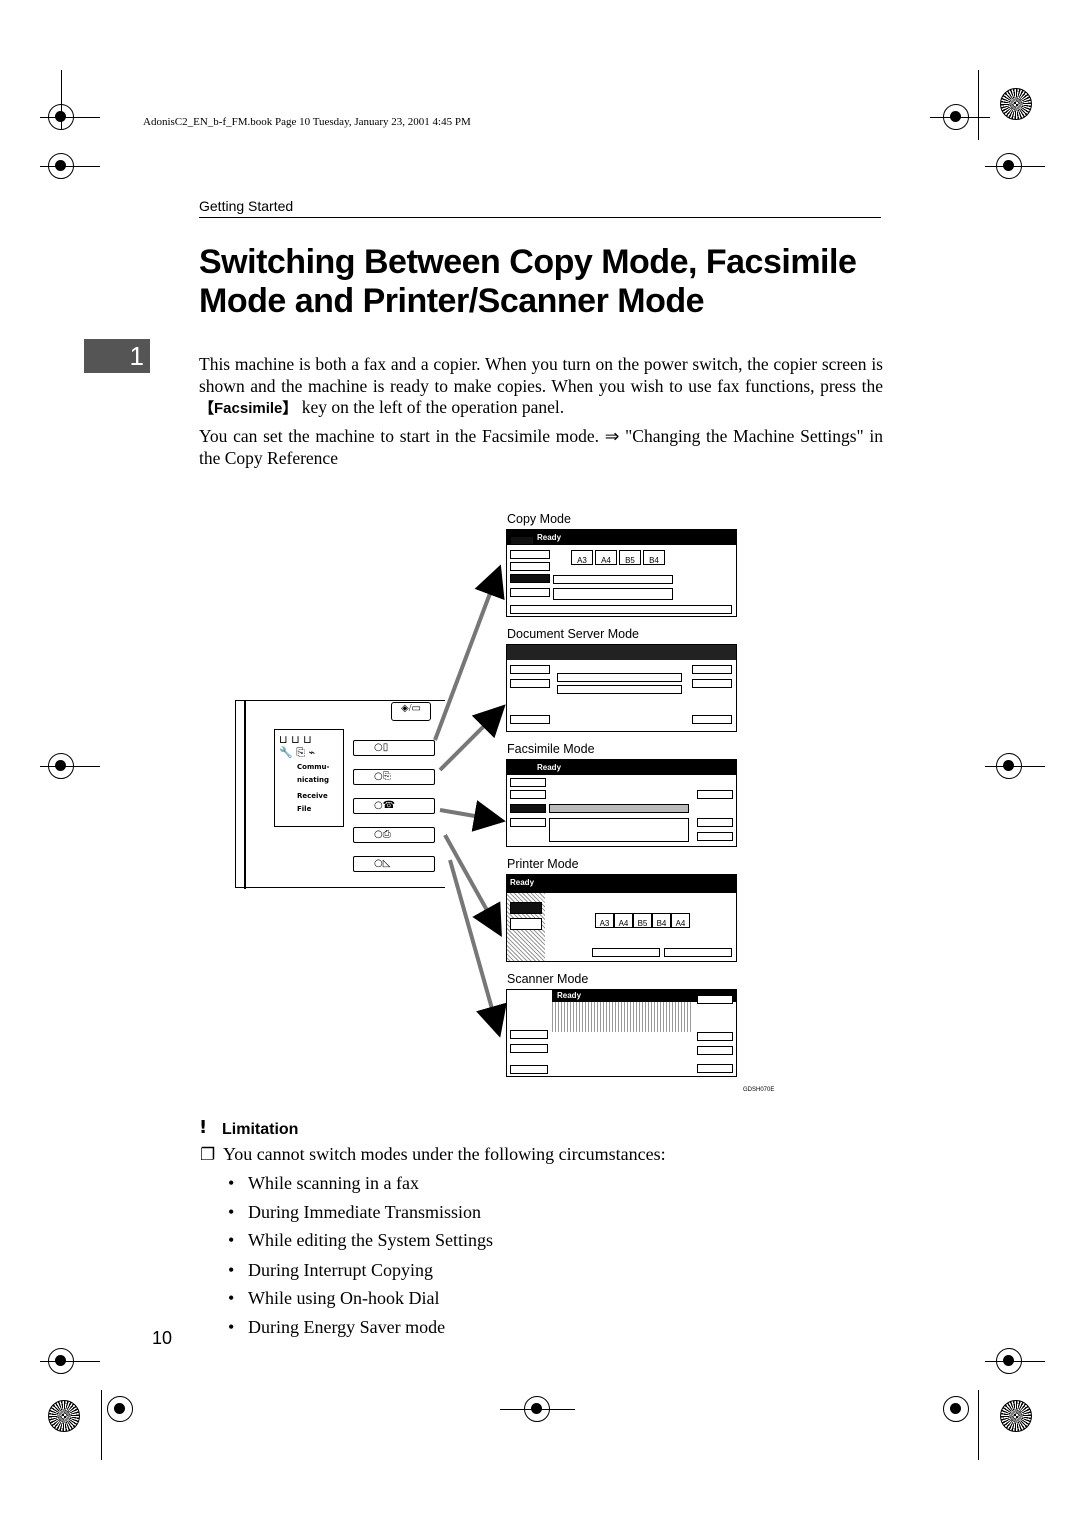 The width and height of the screenshot is (1080, 1526). What do you see at coordinates (621, 1033) in the screenshot?
I see `scanner-mode-screen: Ready` at bounding box center [621, 1033].